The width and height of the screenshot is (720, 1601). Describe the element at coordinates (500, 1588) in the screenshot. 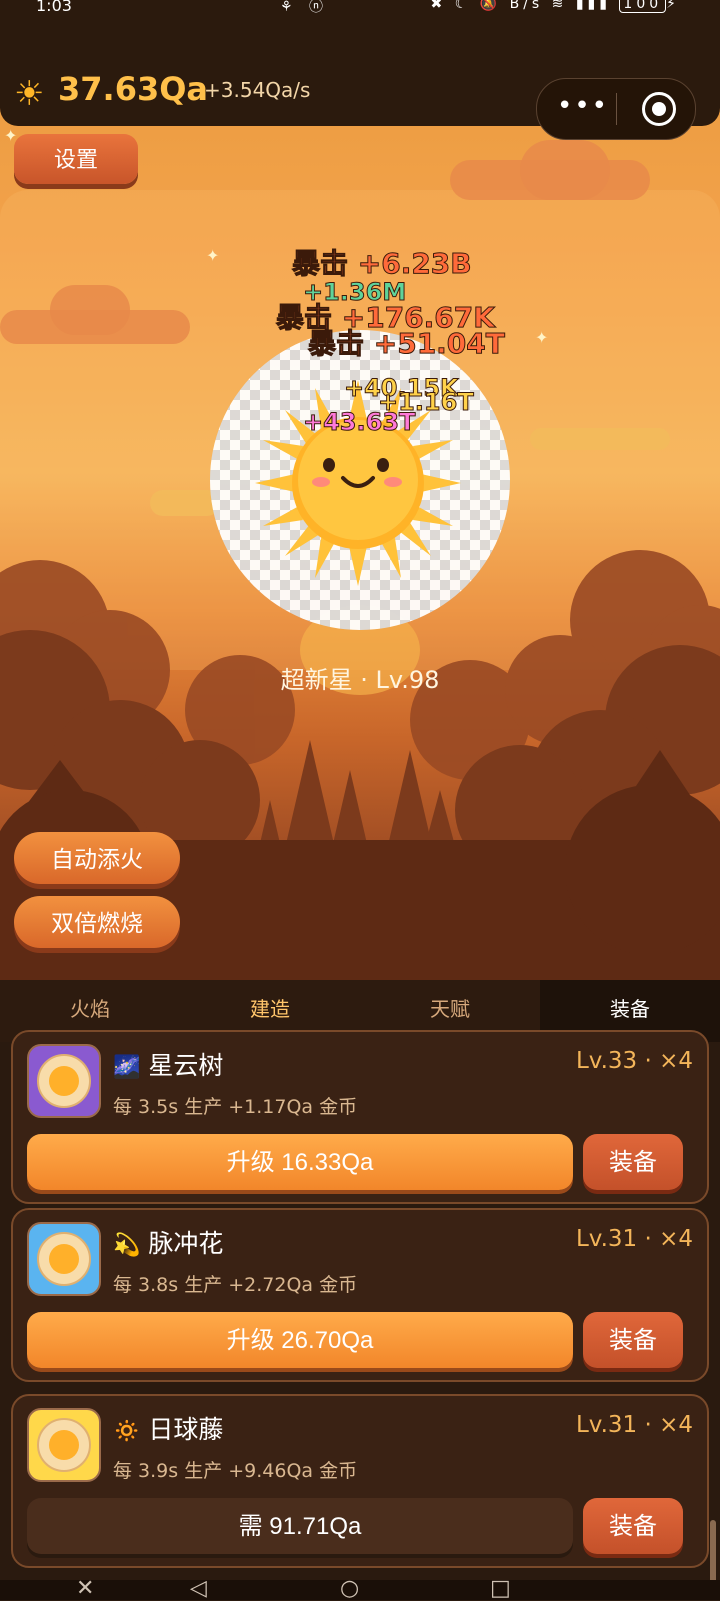

I see `recent-apps-icon: □` at that location.